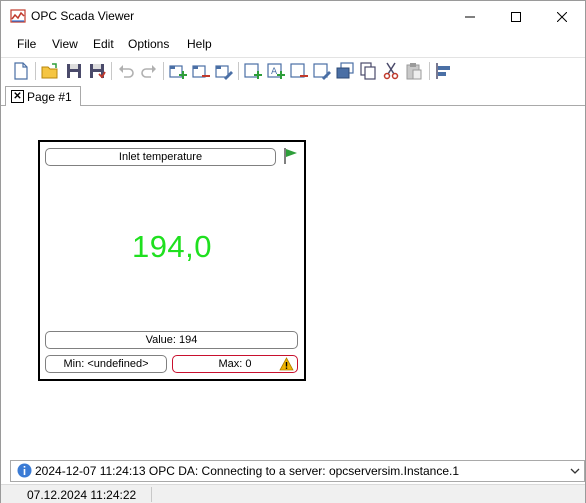 Image resolution: width=586 pixels, height=503 pixels. I want to click on bring-front-button, so click(345, 71).